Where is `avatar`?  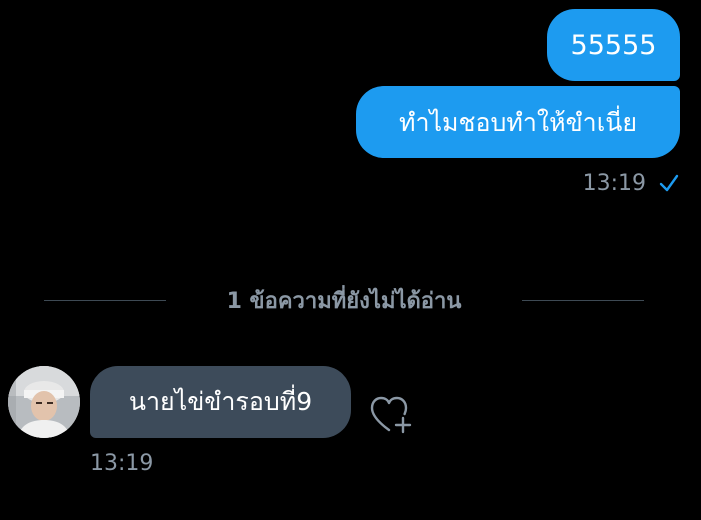
avatar is located at coordinates (44, 402).